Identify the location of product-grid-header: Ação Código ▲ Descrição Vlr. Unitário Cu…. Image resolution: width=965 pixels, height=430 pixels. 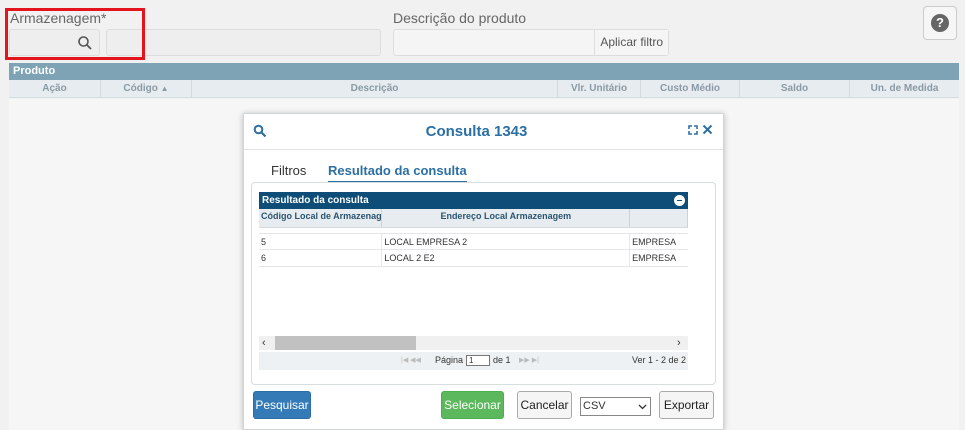
(484, 89).